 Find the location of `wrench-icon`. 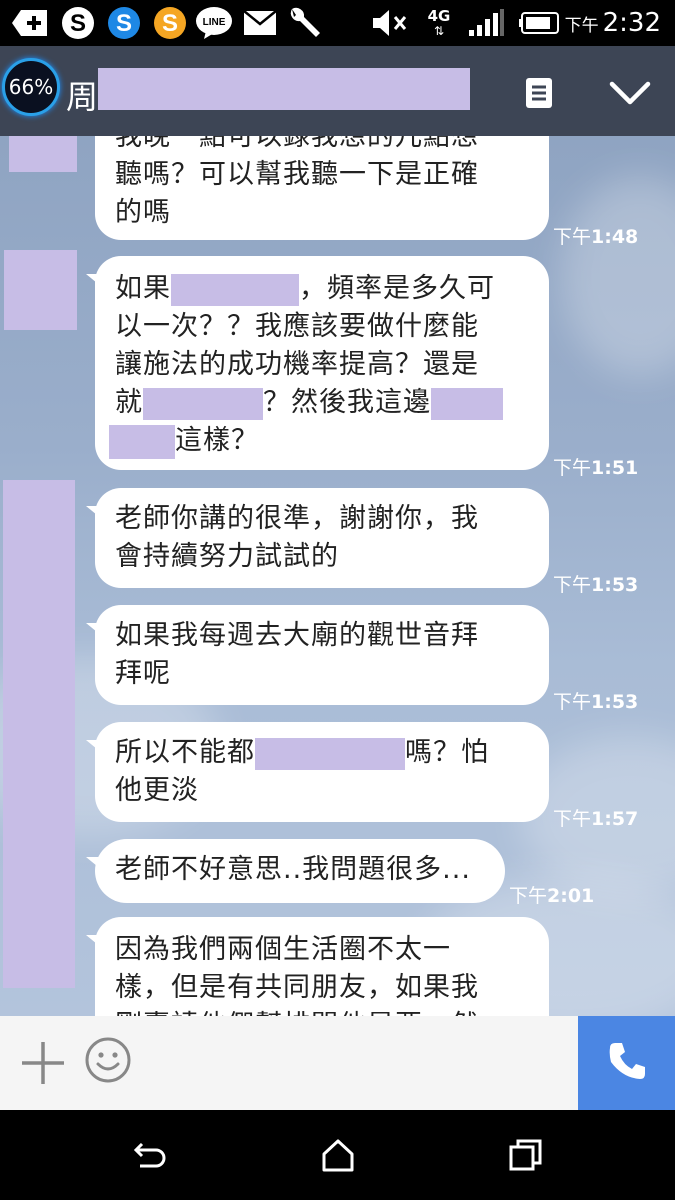

wrench-icon is located at coordinates (304, 23).